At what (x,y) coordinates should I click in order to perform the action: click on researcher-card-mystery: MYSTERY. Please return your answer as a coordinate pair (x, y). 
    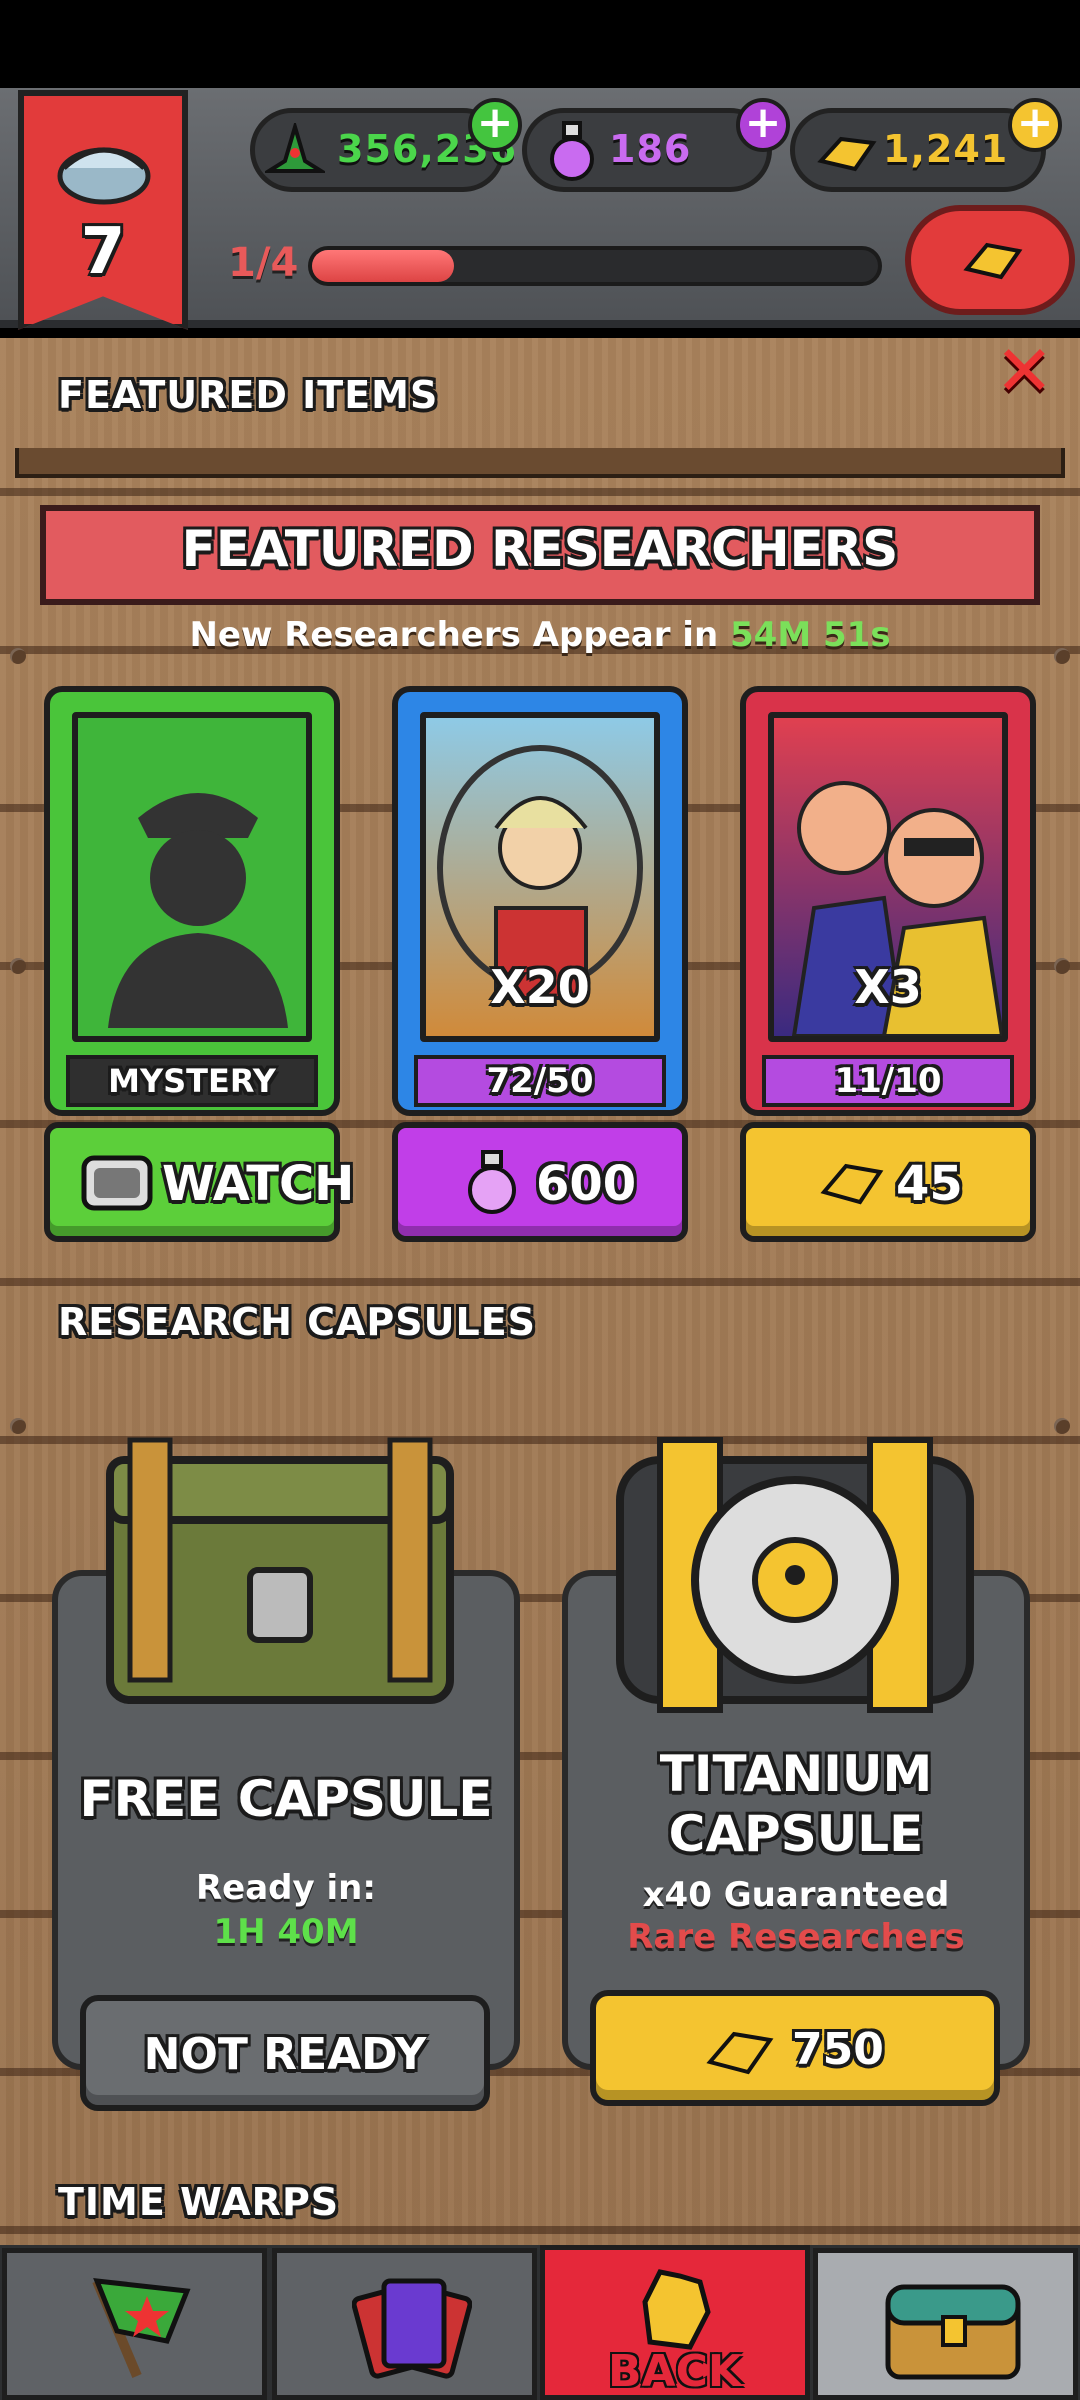
    Looking at the image, I should click on (192, 901).